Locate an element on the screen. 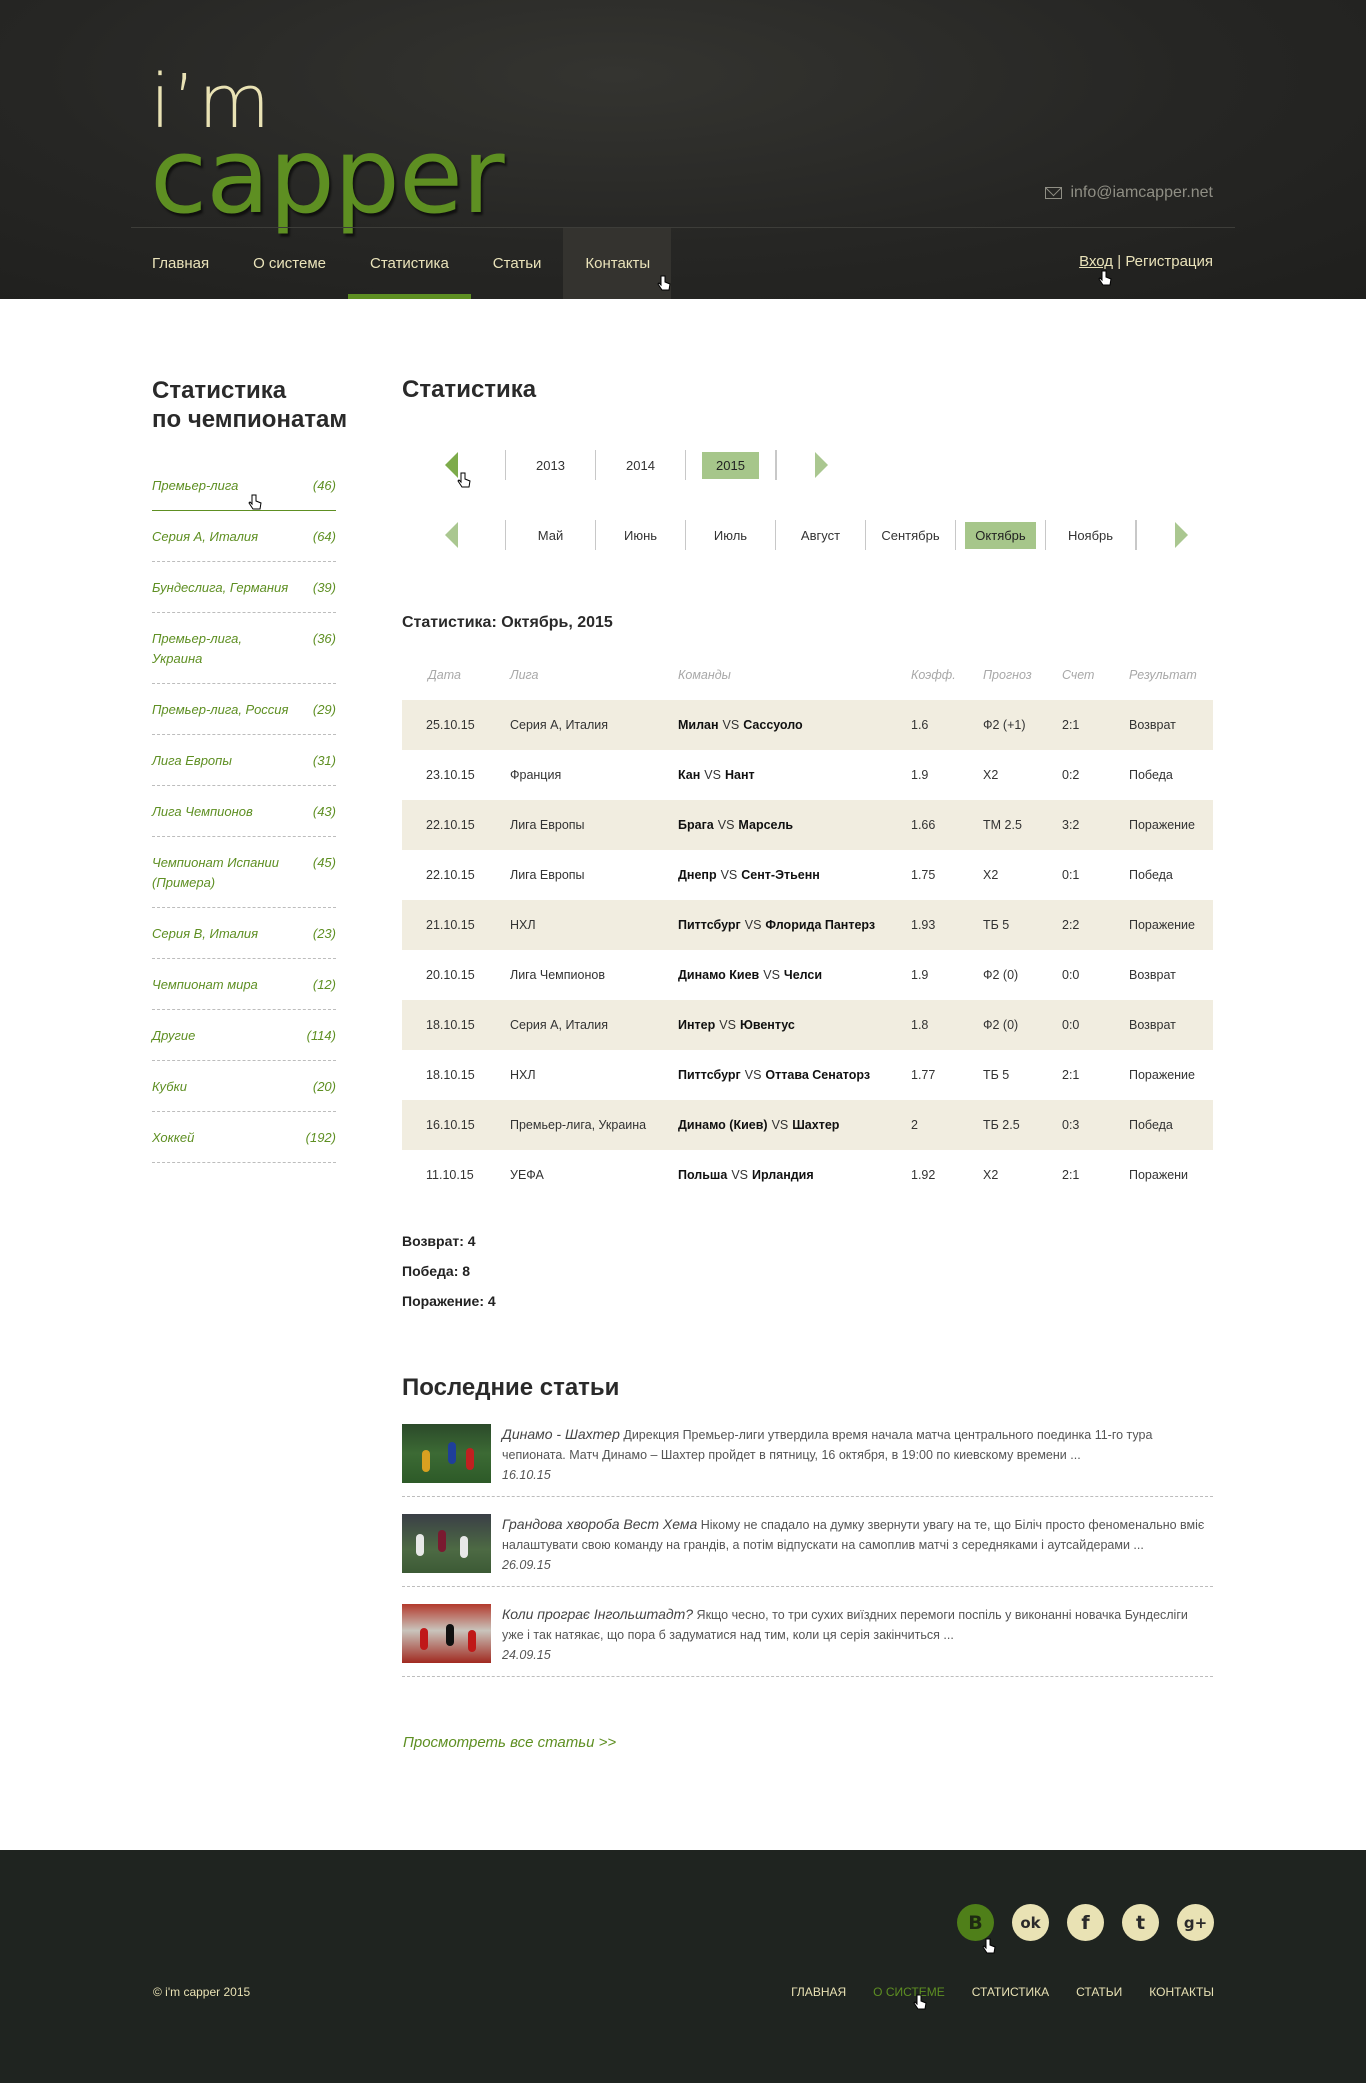 This screenshot has height=2083, width=1366. year-2013: 2013 is located at coordinates (550, 465).